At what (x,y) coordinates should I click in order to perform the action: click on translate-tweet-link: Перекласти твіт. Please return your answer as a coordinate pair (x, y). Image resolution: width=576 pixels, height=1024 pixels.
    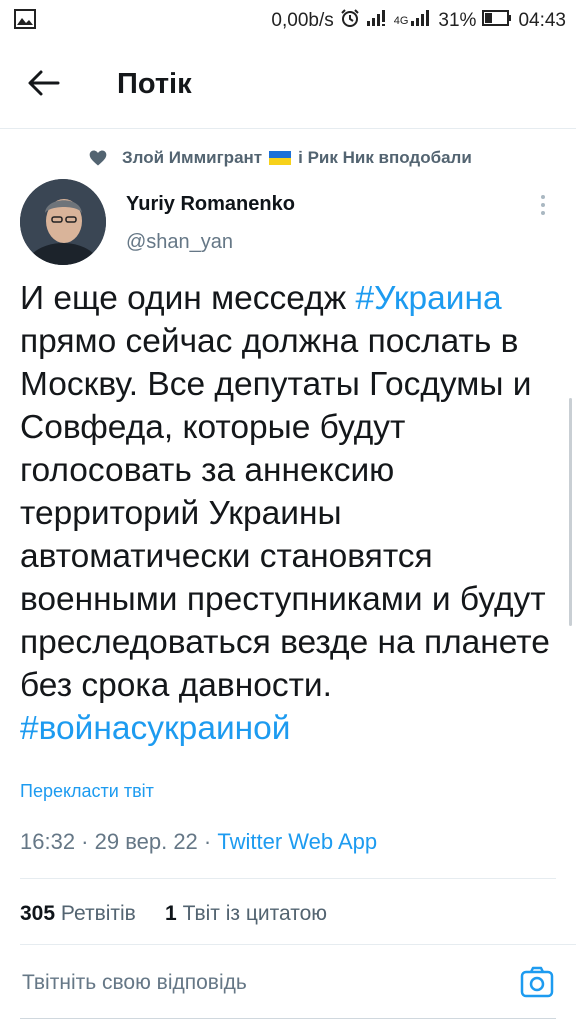
    Looking at the image, I should click on (87, 791).